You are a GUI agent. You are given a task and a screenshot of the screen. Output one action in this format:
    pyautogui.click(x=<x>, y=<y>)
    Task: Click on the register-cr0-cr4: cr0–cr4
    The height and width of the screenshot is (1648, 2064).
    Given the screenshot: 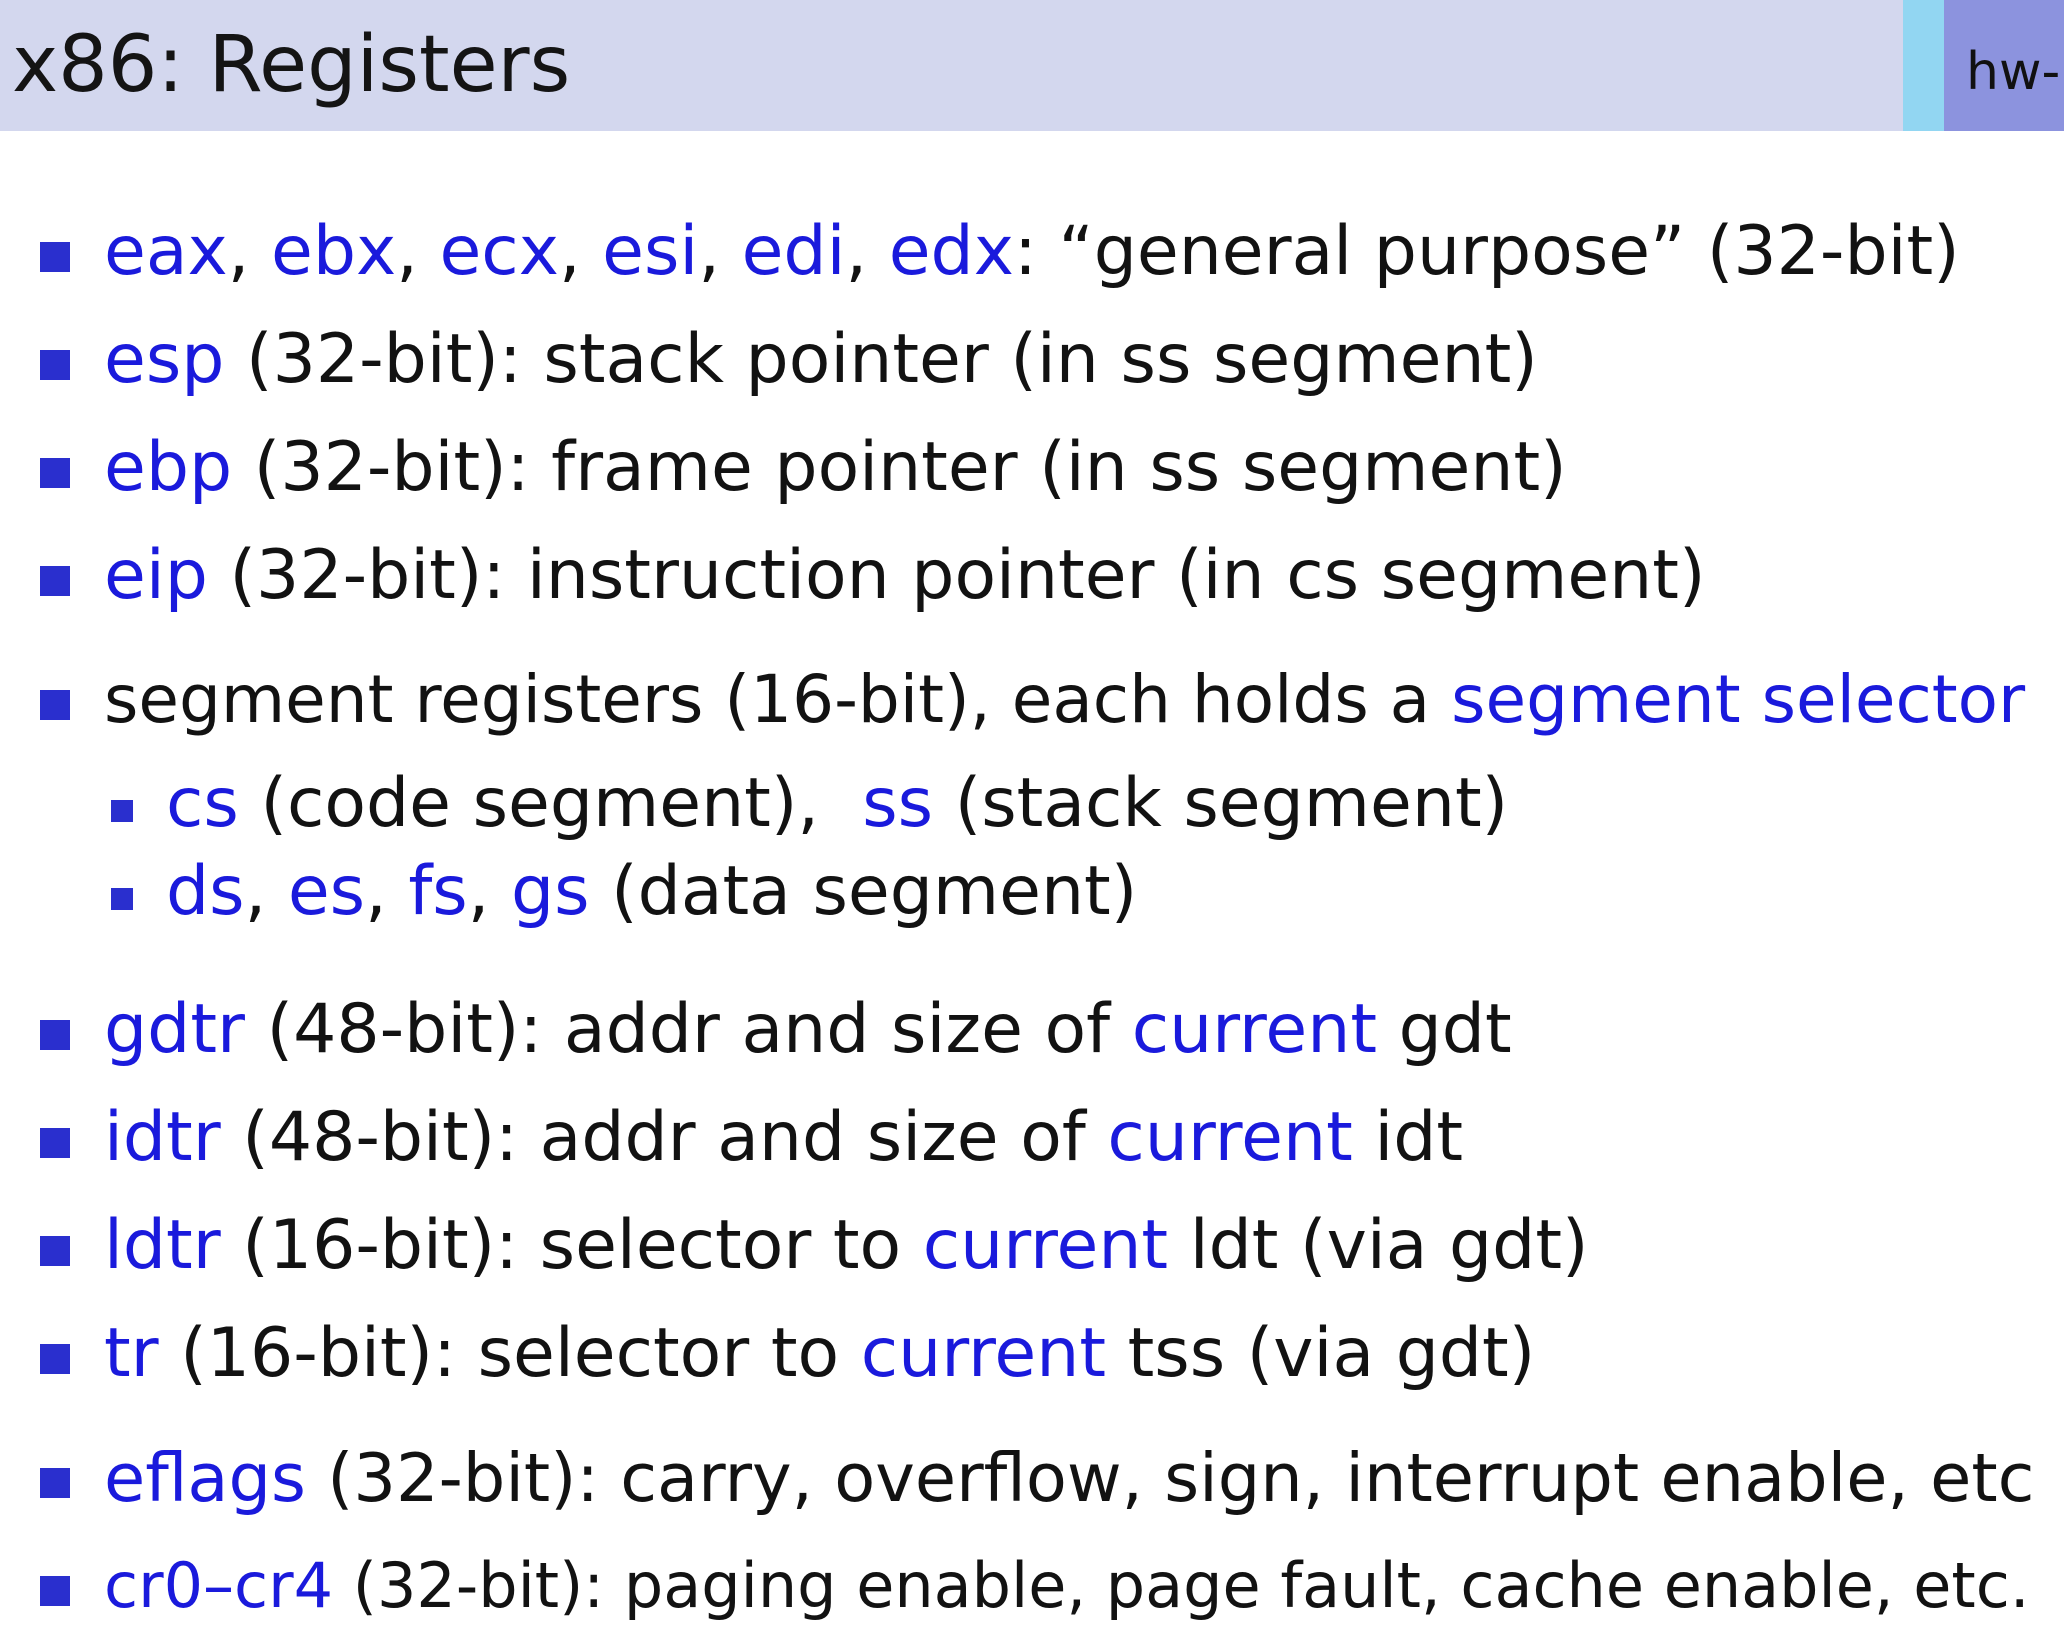 What is the action you would take?
    pyautogui.click(x=219, y=1585)
    